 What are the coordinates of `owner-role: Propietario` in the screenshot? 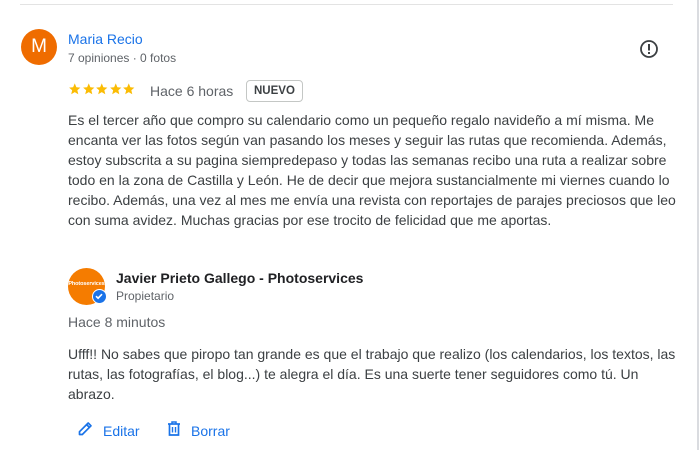 It's located at (145, 296).